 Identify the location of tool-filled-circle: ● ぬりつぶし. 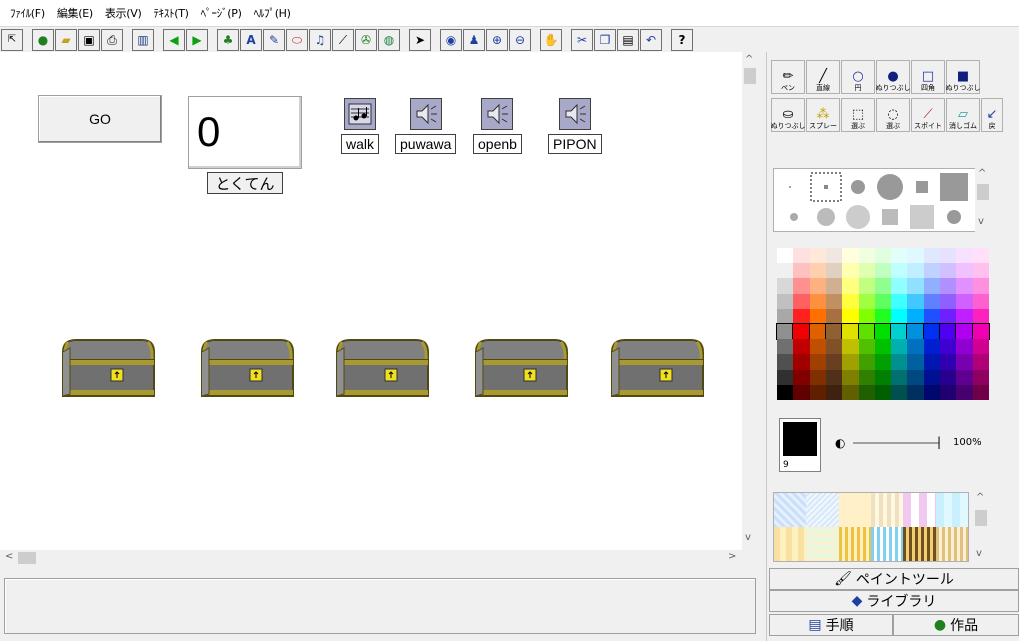
(893, 77).